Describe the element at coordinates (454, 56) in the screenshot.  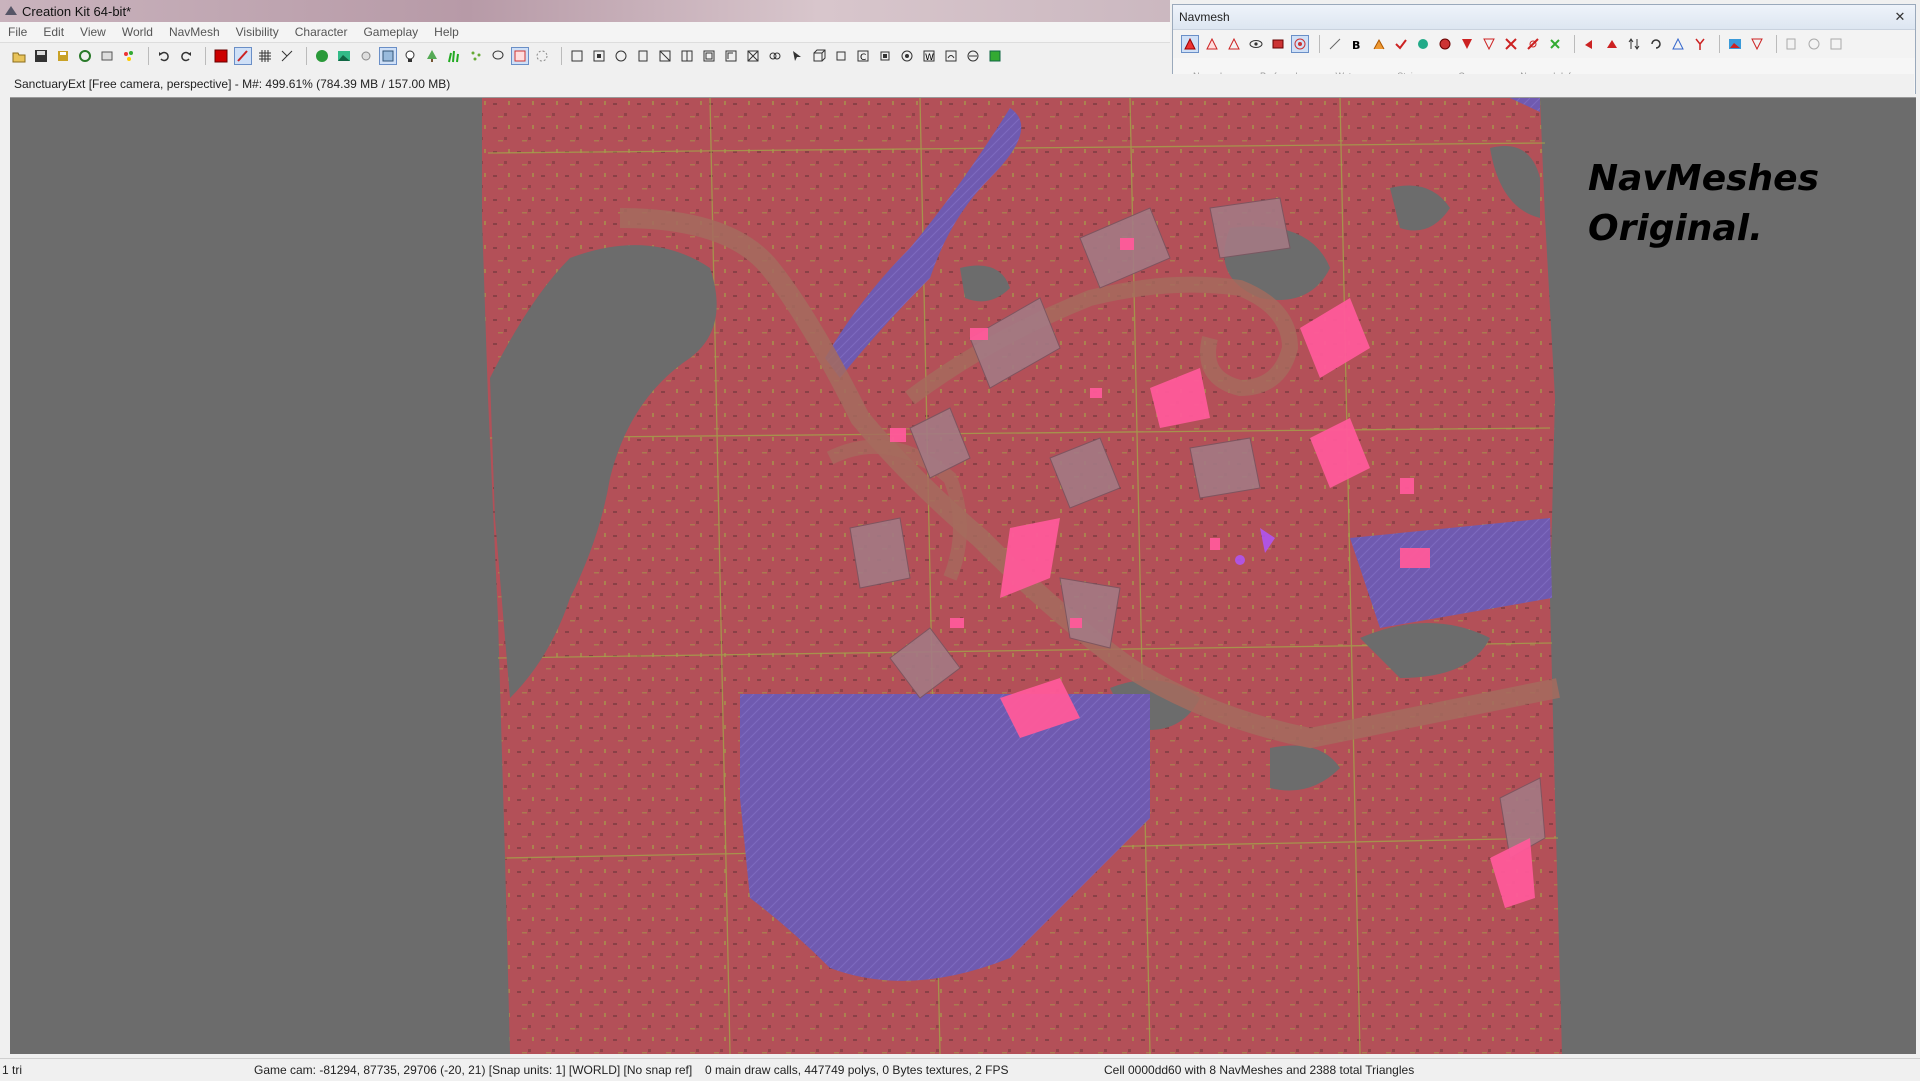
I see `grass-icon` at that location.